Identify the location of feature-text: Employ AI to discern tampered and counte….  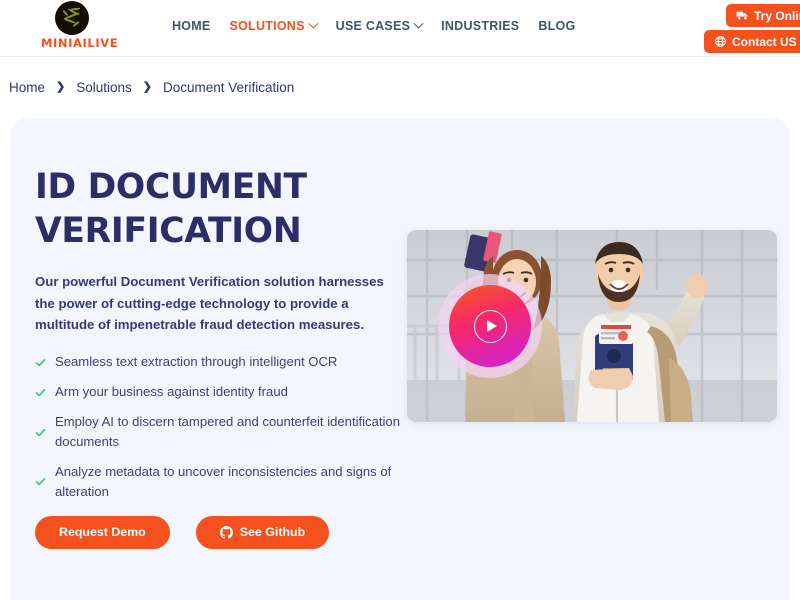
(227, 432).